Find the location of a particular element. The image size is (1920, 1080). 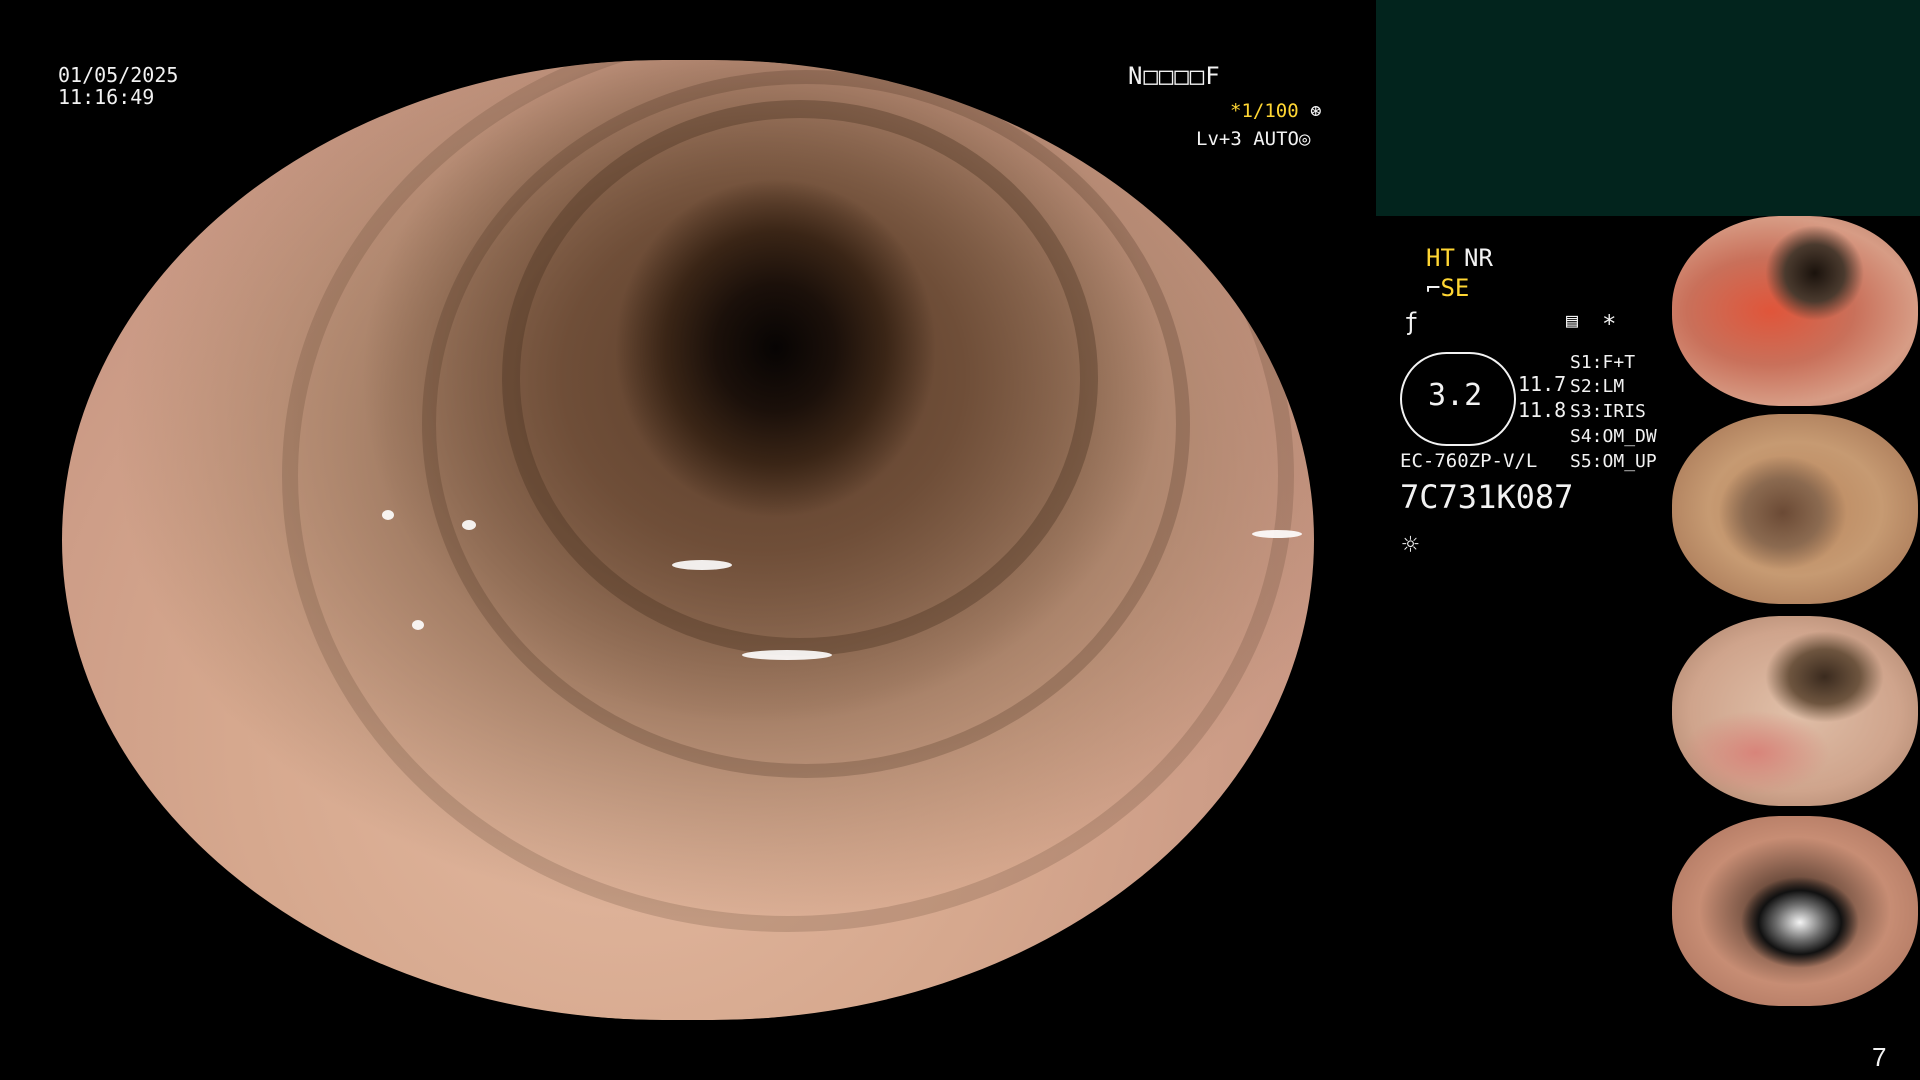

hook-icon: ⌐ is located at coordinates (1433, 288).